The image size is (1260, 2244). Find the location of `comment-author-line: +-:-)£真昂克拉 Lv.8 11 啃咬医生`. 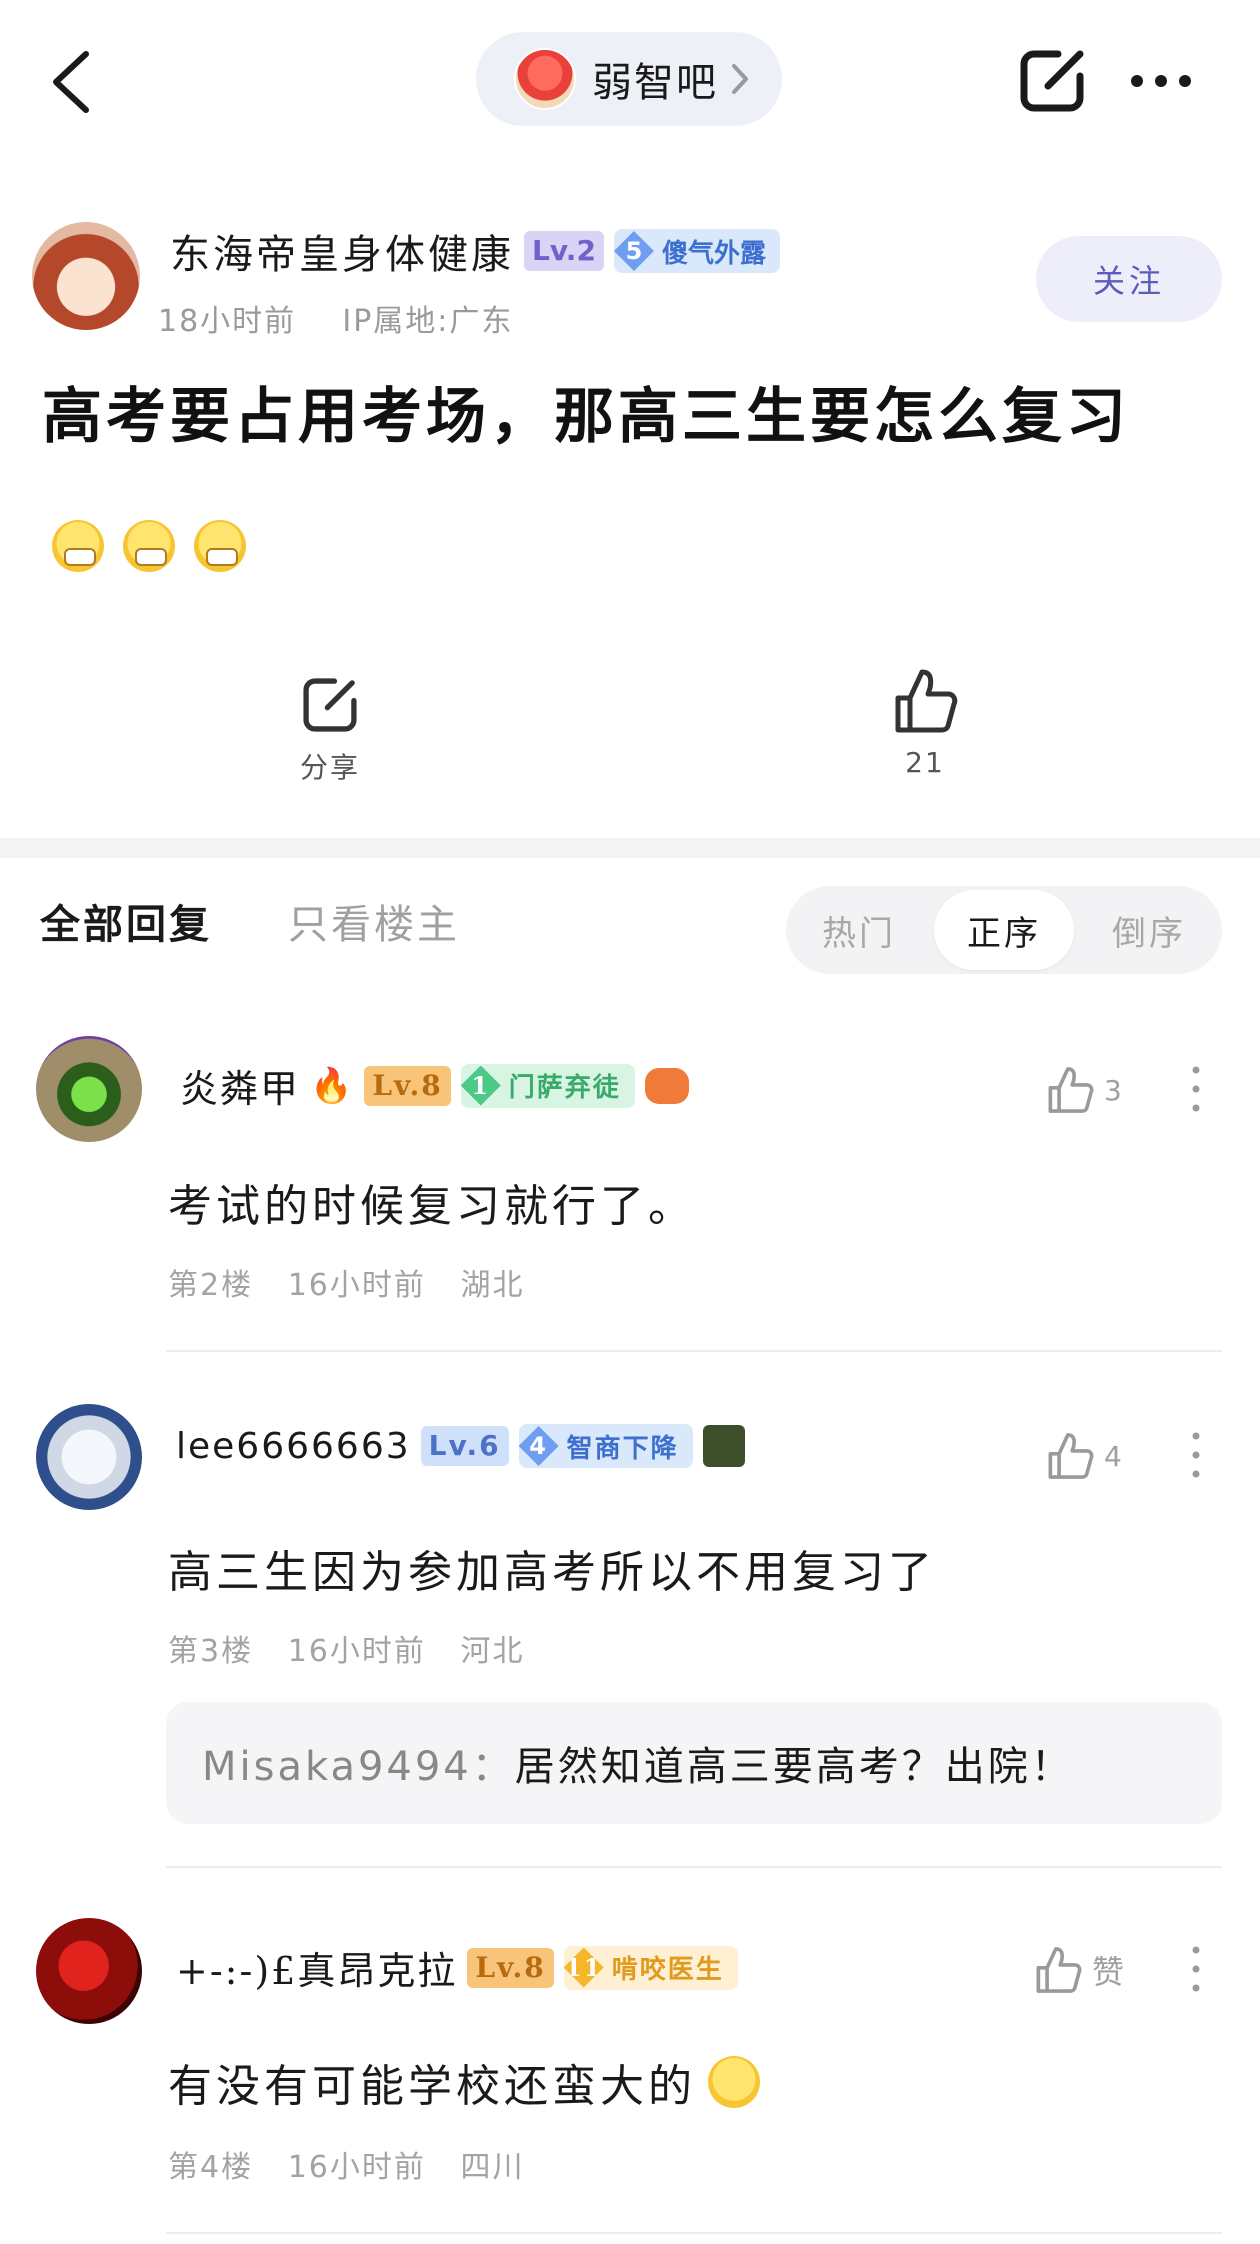

comment-author-line: +-:-)£真昂克拉 Lv.8 11 啃咬医生 is located at coordinates (457, 1967).